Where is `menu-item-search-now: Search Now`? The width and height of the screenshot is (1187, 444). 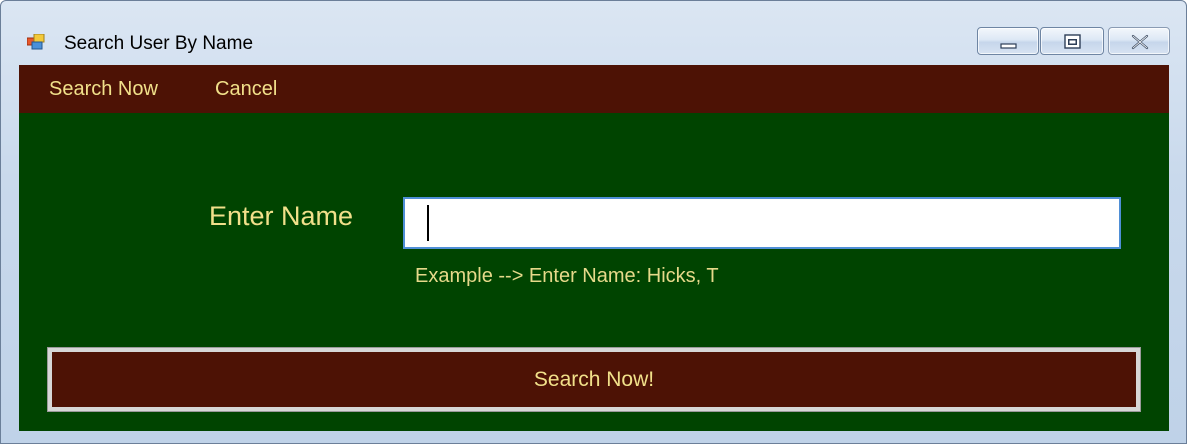 menu-item-search-now: Search Now is located at coordinates (103, 89).